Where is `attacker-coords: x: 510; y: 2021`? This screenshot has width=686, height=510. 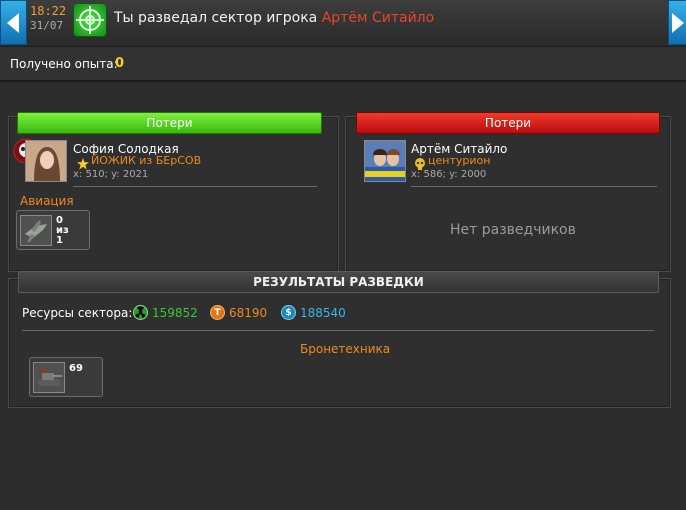 attacker-coords: x: 510; y: 2021 is located at coordinates (111, 174).